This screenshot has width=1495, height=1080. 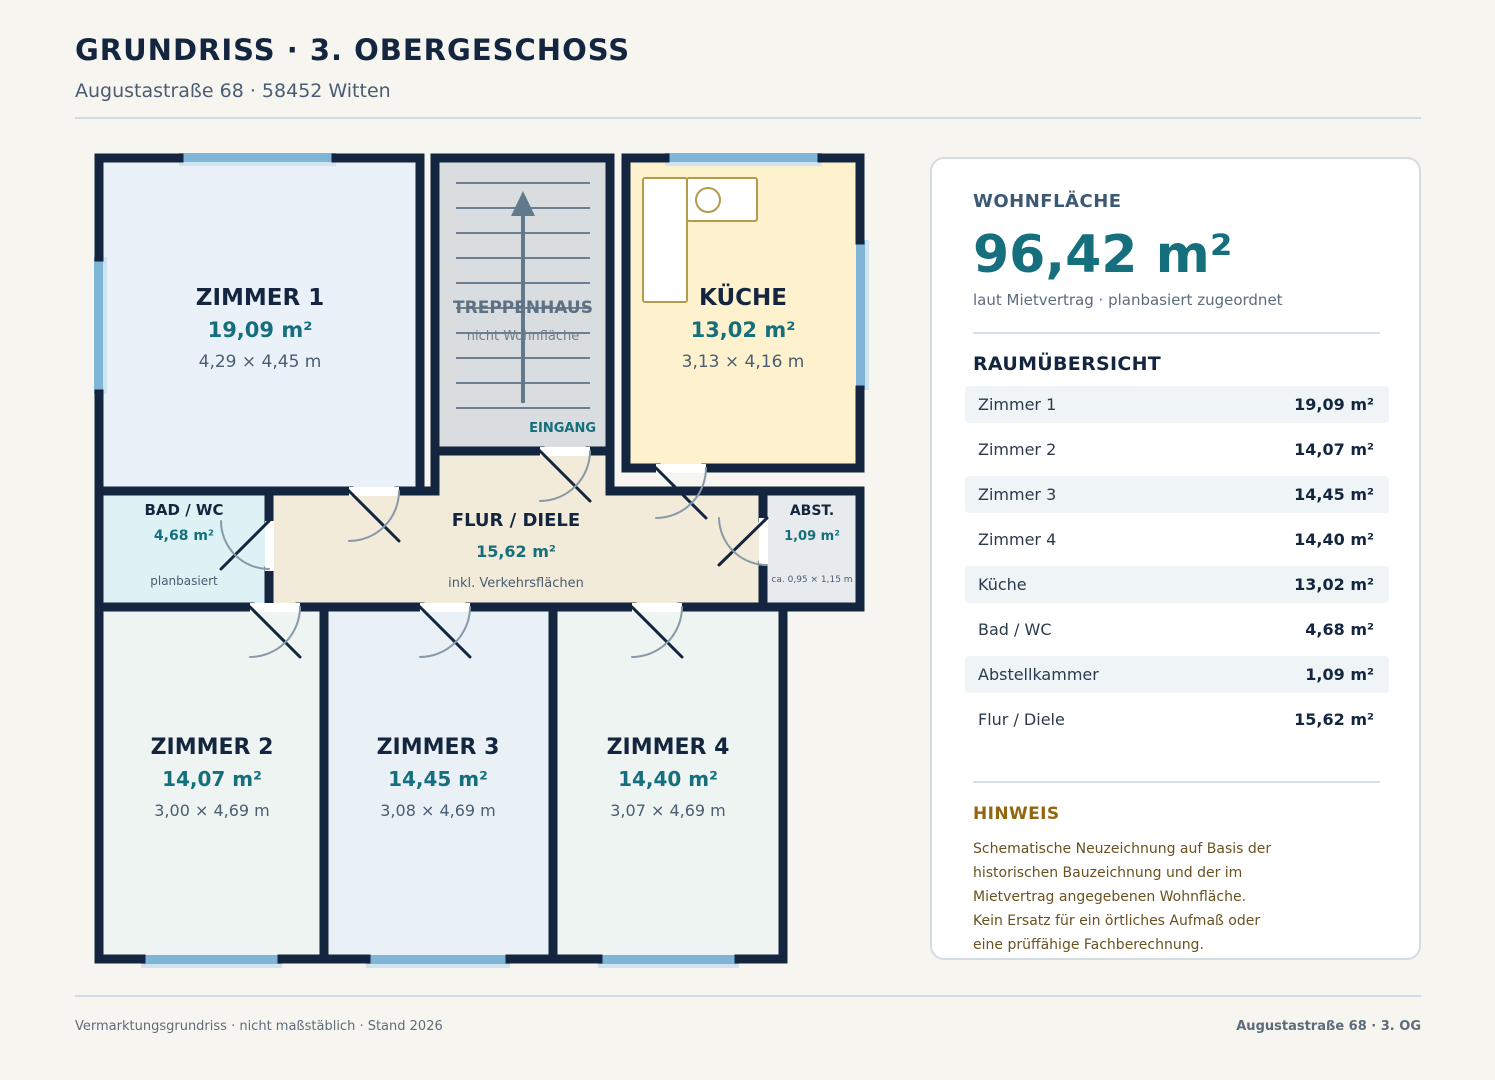 I want to click on room-area-bad: 4,68 m², so click(x=184, y=536).